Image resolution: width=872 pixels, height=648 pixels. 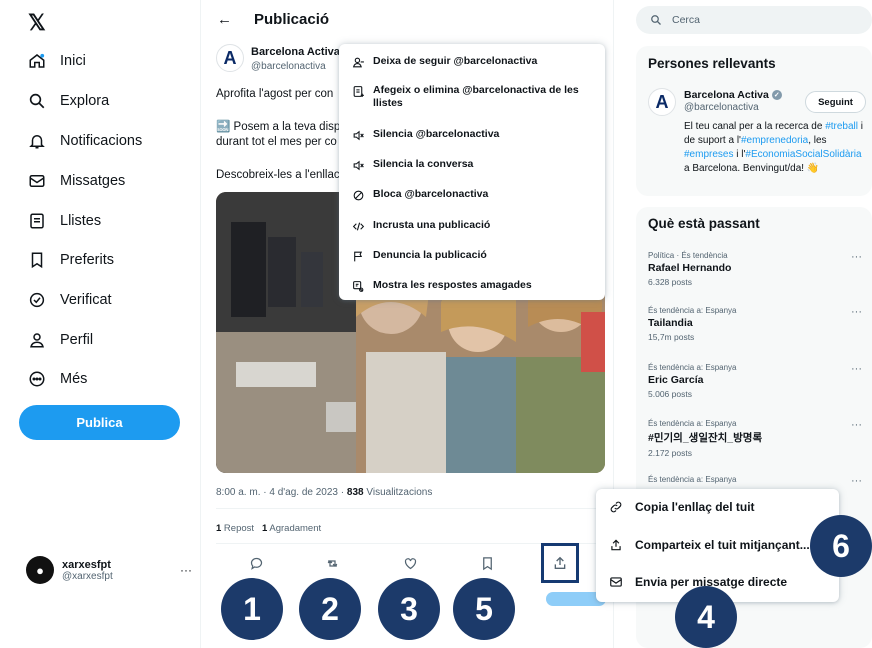 What do you see at coordinates (37, 61) in the screenshot?
I see `home-icon` at bounding box center [37, 61].